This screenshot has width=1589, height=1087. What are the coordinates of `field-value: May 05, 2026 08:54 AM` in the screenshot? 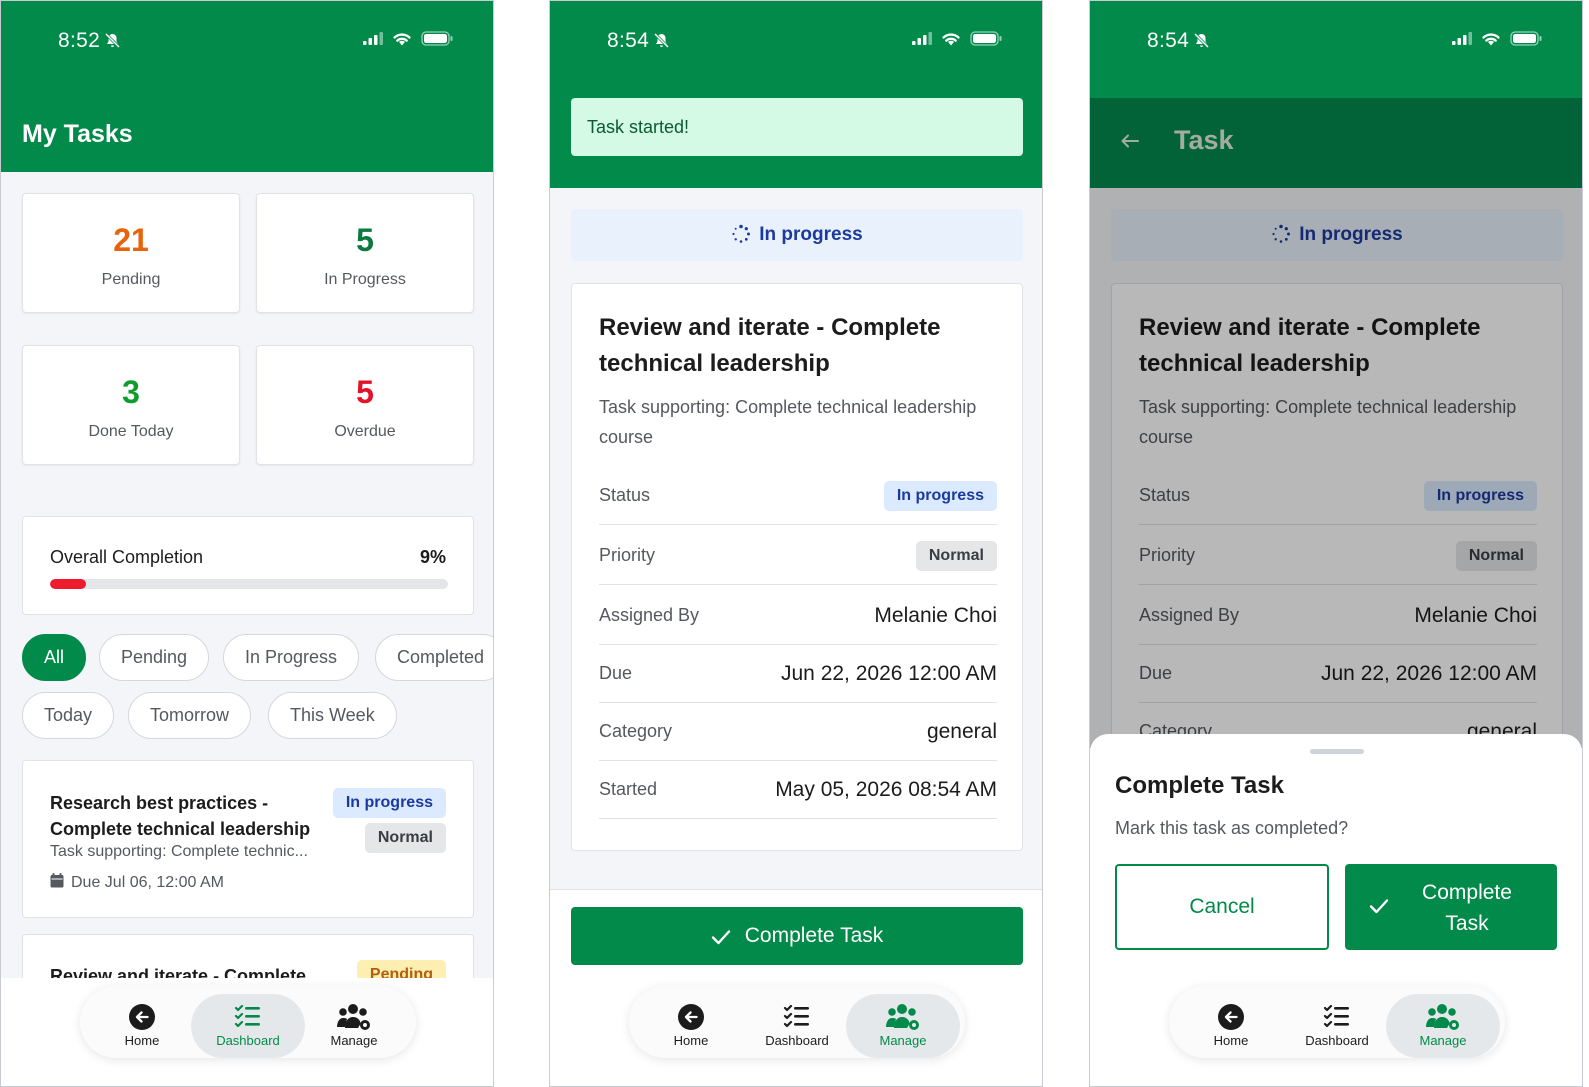 It's located at (886, 789).